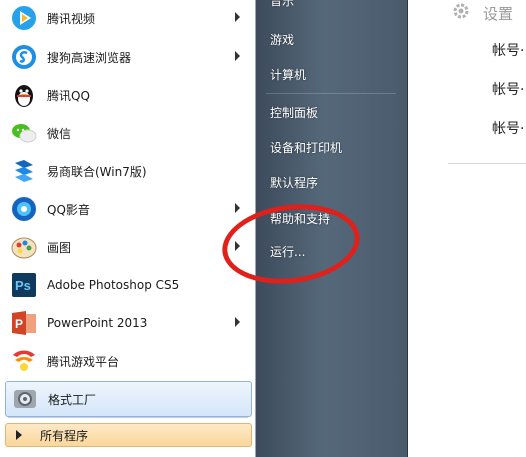  Describe the element at coordinates (24, 323) in the screenshot. I see `powerpoint-icon: P` at that location.